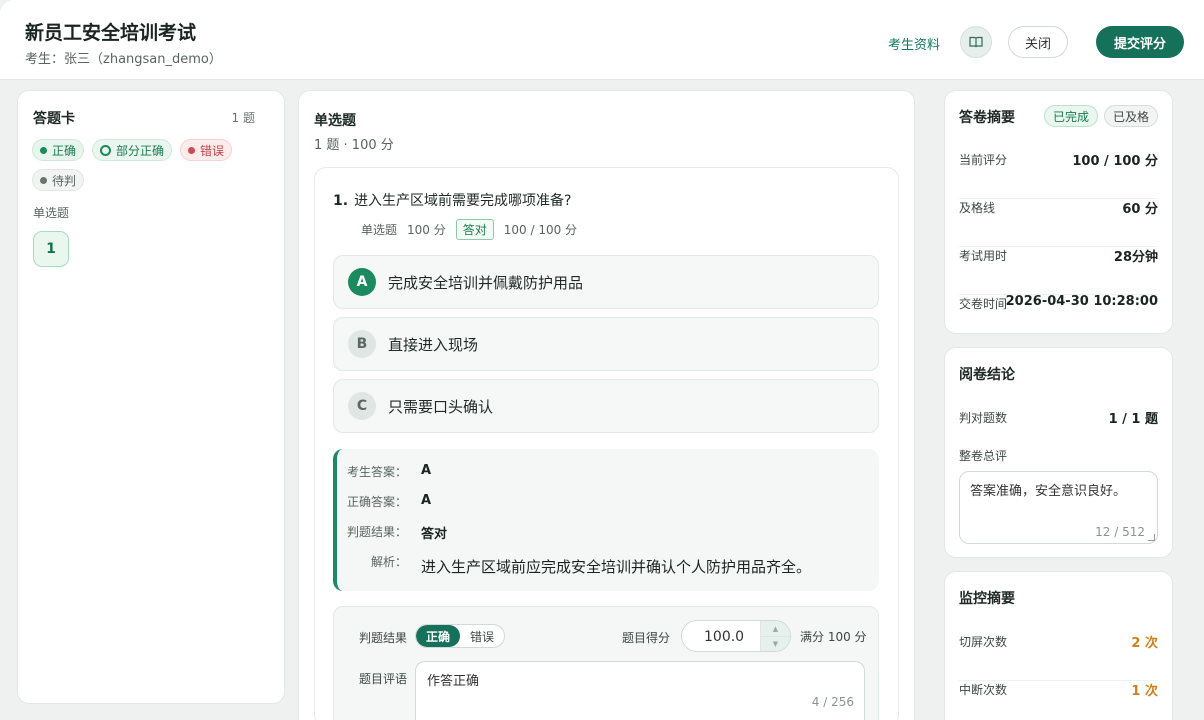 This screenshot has width=1204, height=720. What do you see at coordinates (426, 470) in the screenshot?
I see `student-answer-value: A` at bounding box center [426, 470].